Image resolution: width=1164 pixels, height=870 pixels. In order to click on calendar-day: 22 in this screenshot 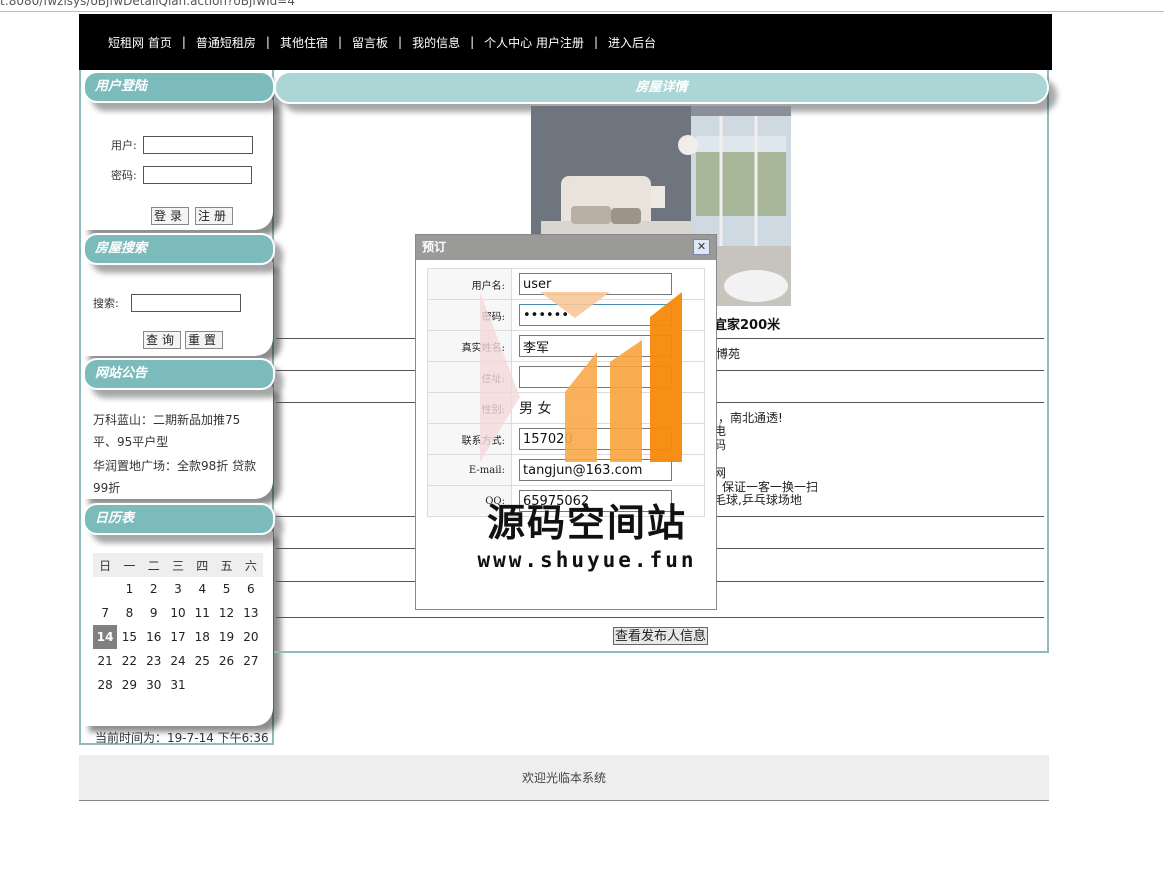, I will do `click(129, 661)`.